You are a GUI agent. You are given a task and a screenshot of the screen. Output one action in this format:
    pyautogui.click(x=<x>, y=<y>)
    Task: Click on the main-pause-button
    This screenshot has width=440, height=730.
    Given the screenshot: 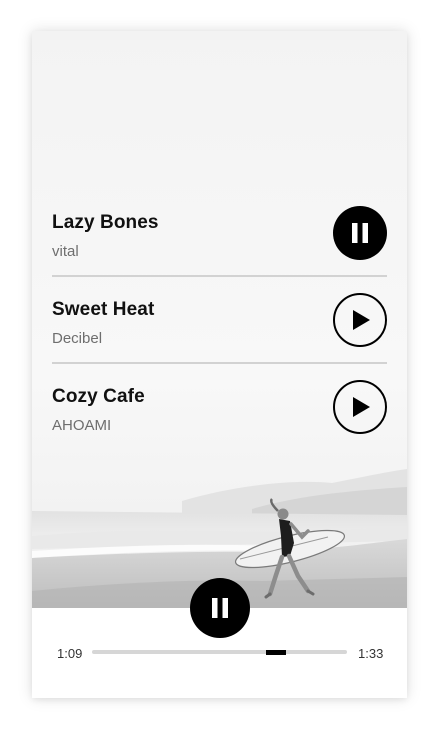 What is the action you would take?
    pyautogui.click(x=220, y=608)
    